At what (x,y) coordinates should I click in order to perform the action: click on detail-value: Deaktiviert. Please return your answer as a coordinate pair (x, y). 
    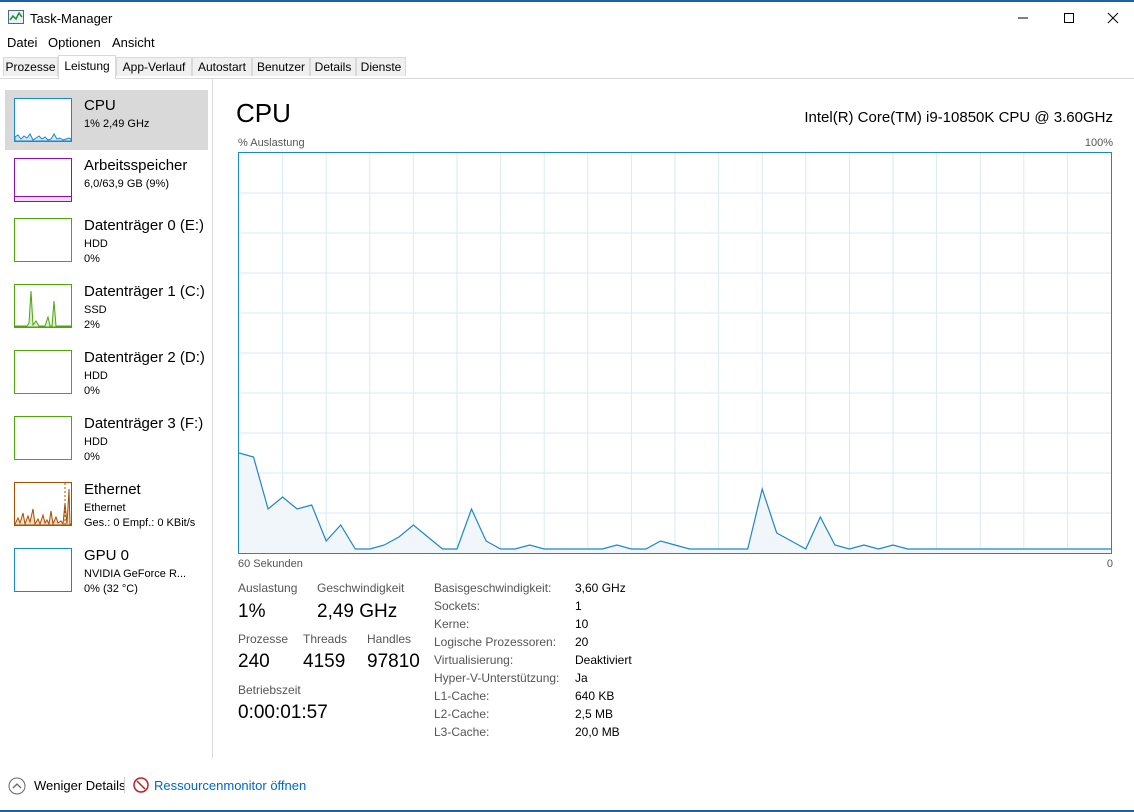
    Looking at the image, I should click on (603, 660).